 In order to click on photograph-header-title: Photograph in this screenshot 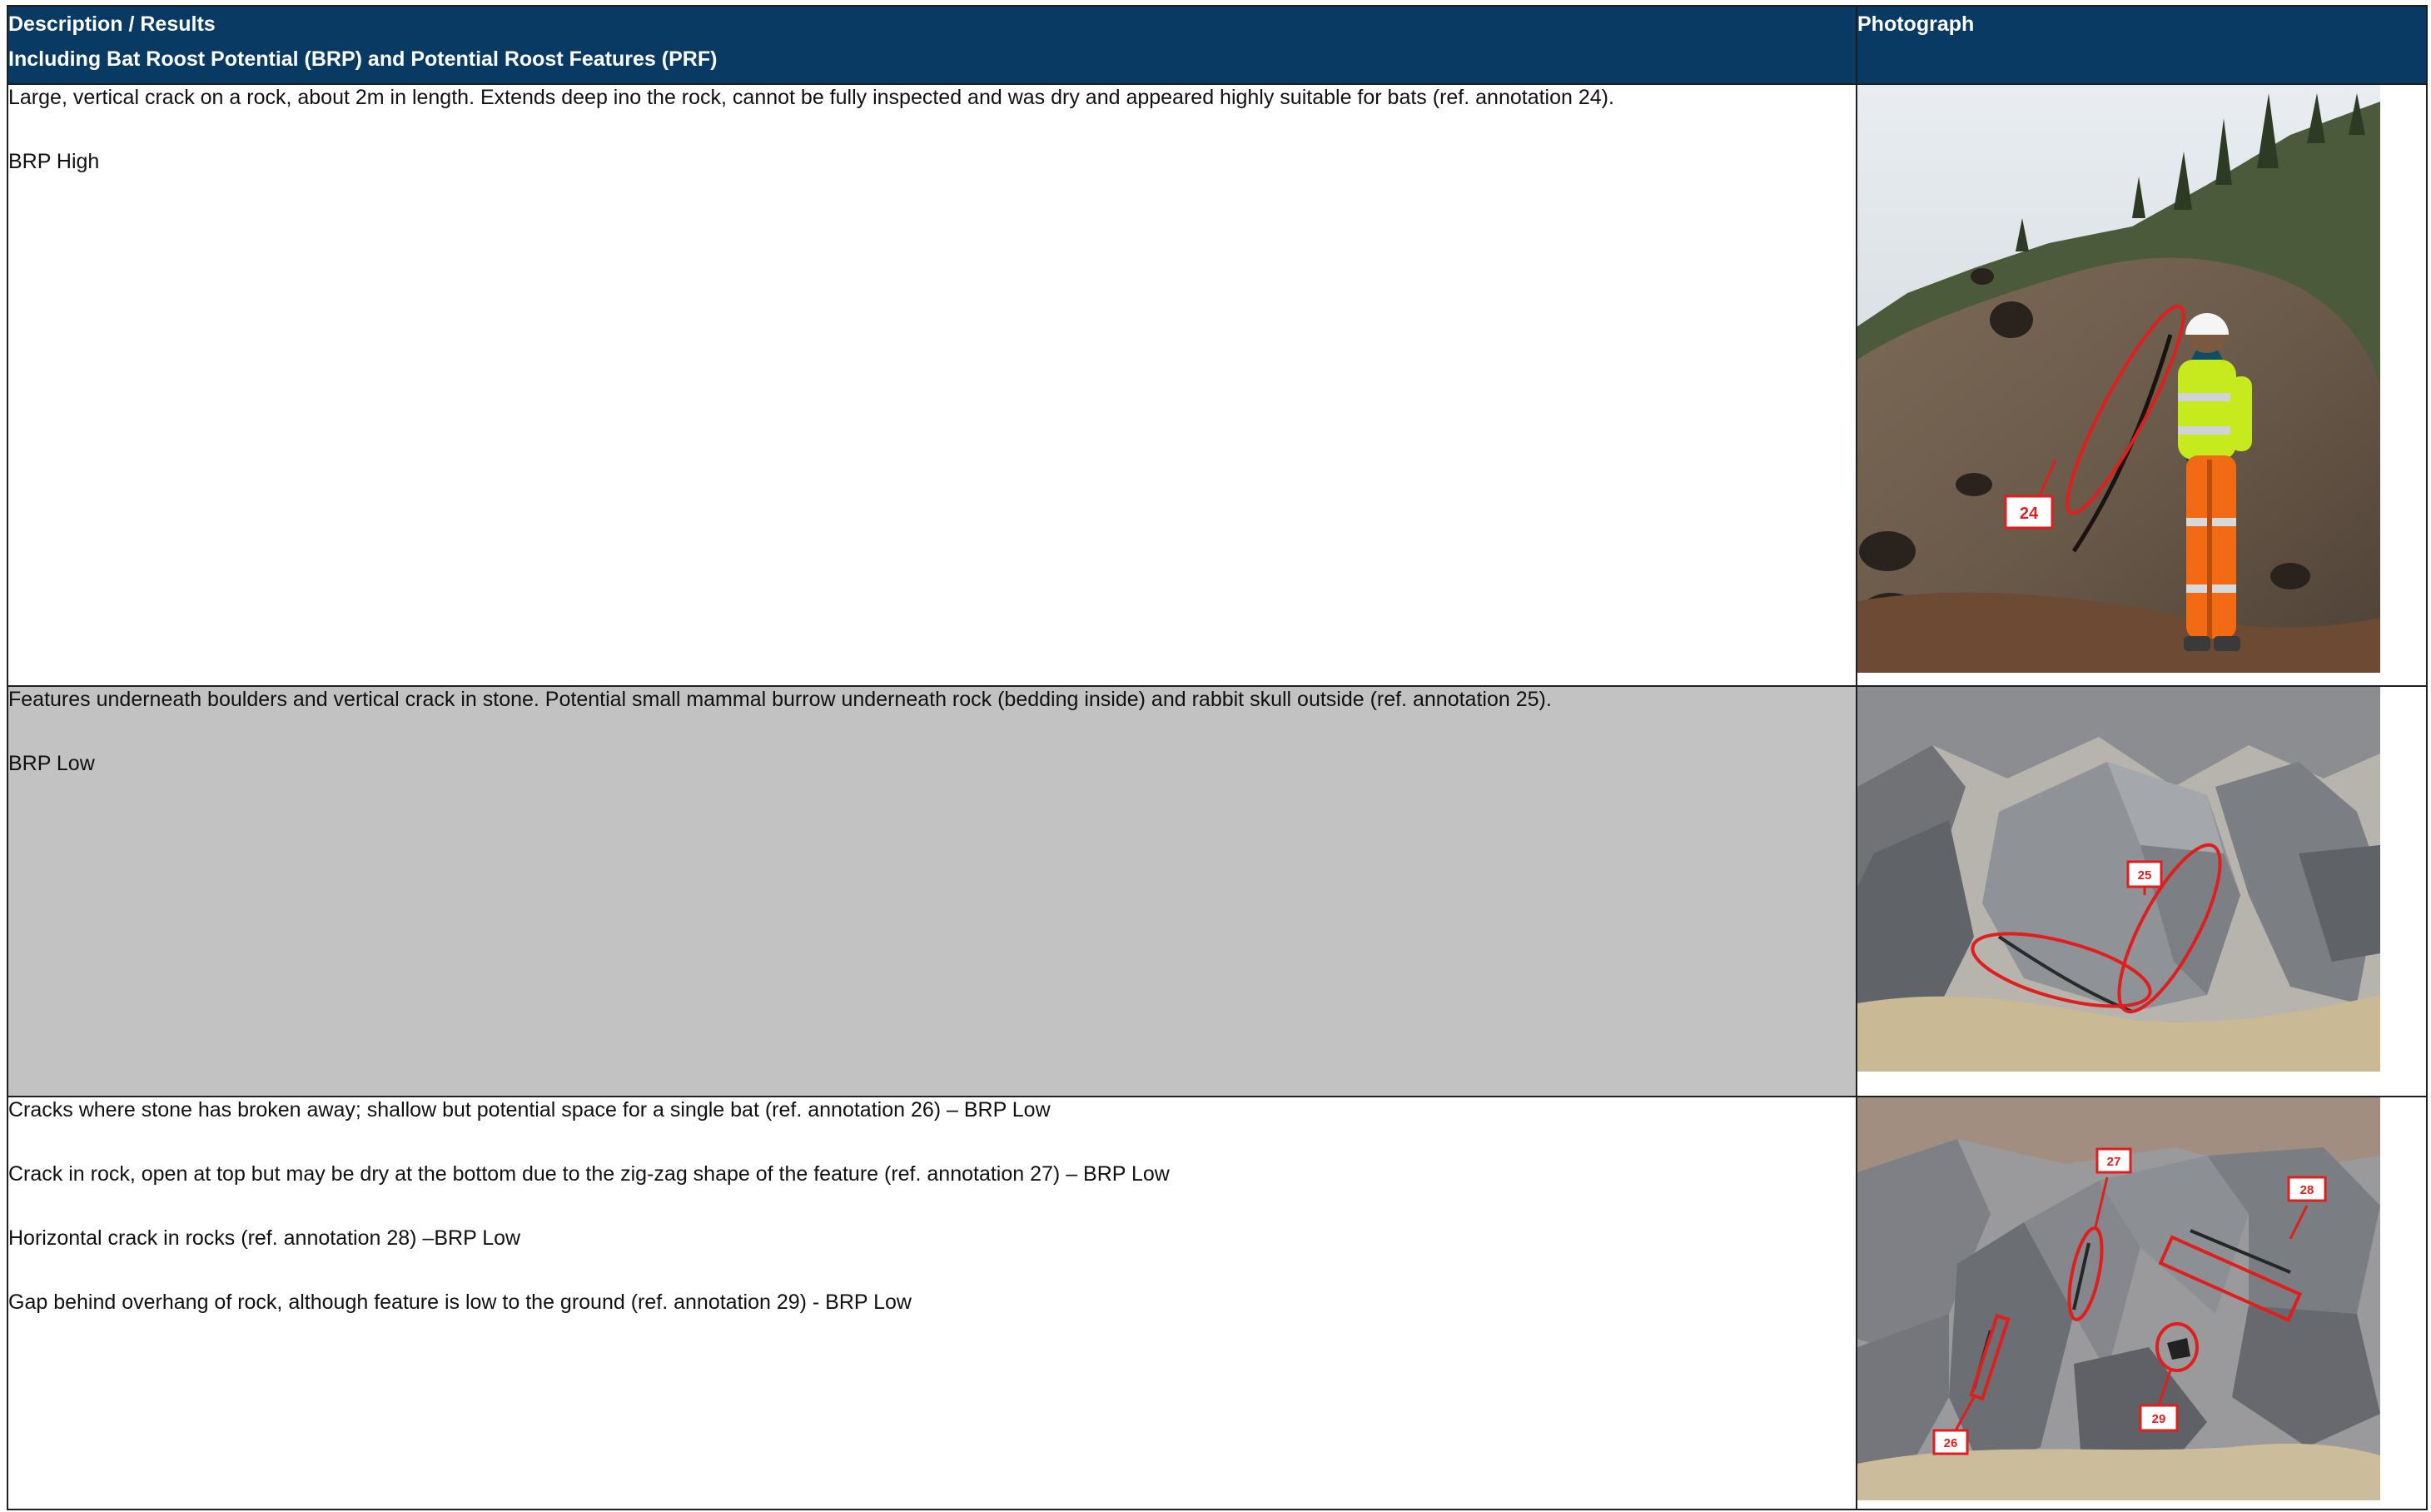, I will do `click(1916, 24)`.